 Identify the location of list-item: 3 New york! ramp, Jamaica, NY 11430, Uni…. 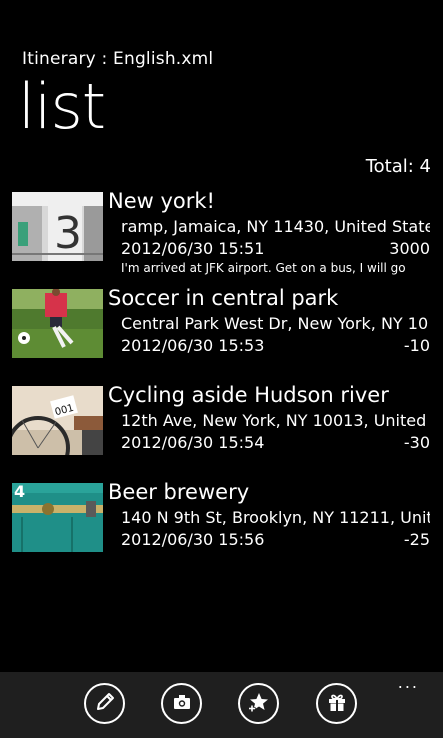
(221, 233).